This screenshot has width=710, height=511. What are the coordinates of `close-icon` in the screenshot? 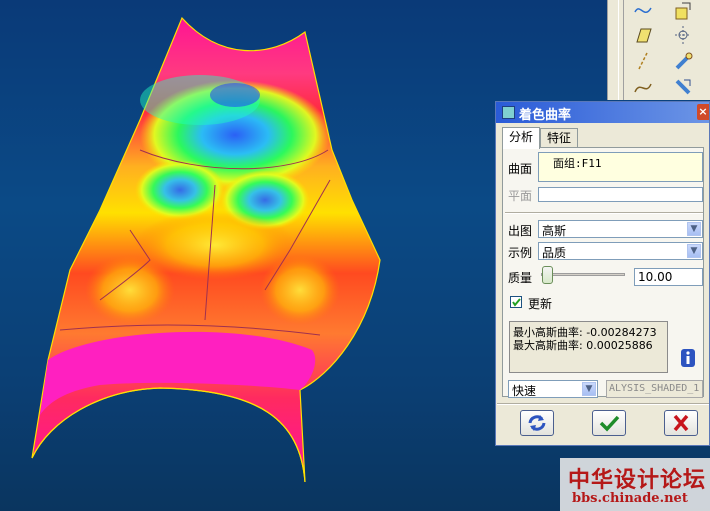 It's located at (681, 423).